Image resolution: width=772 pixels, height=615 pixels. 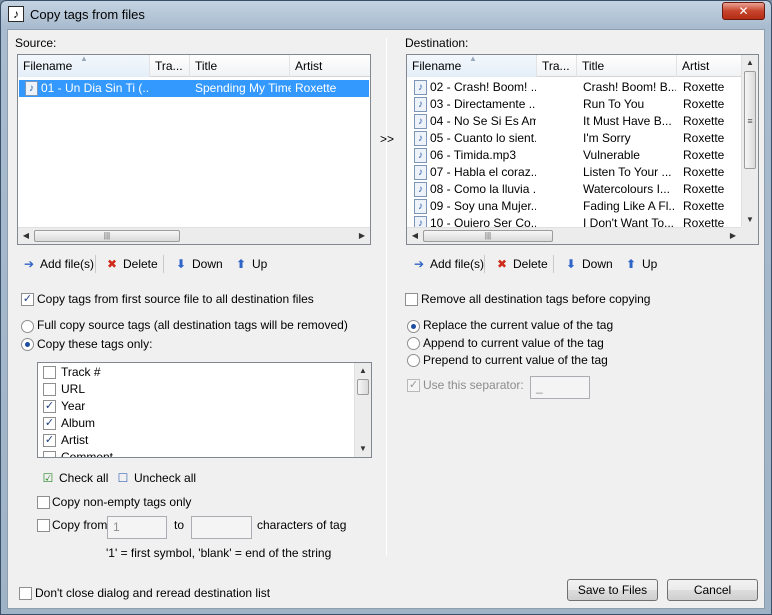 What do you see at coordinates (74, 478) in the screenshot?
I see `check-all-button: ☑ Check all` at bounding box center [74, 478].